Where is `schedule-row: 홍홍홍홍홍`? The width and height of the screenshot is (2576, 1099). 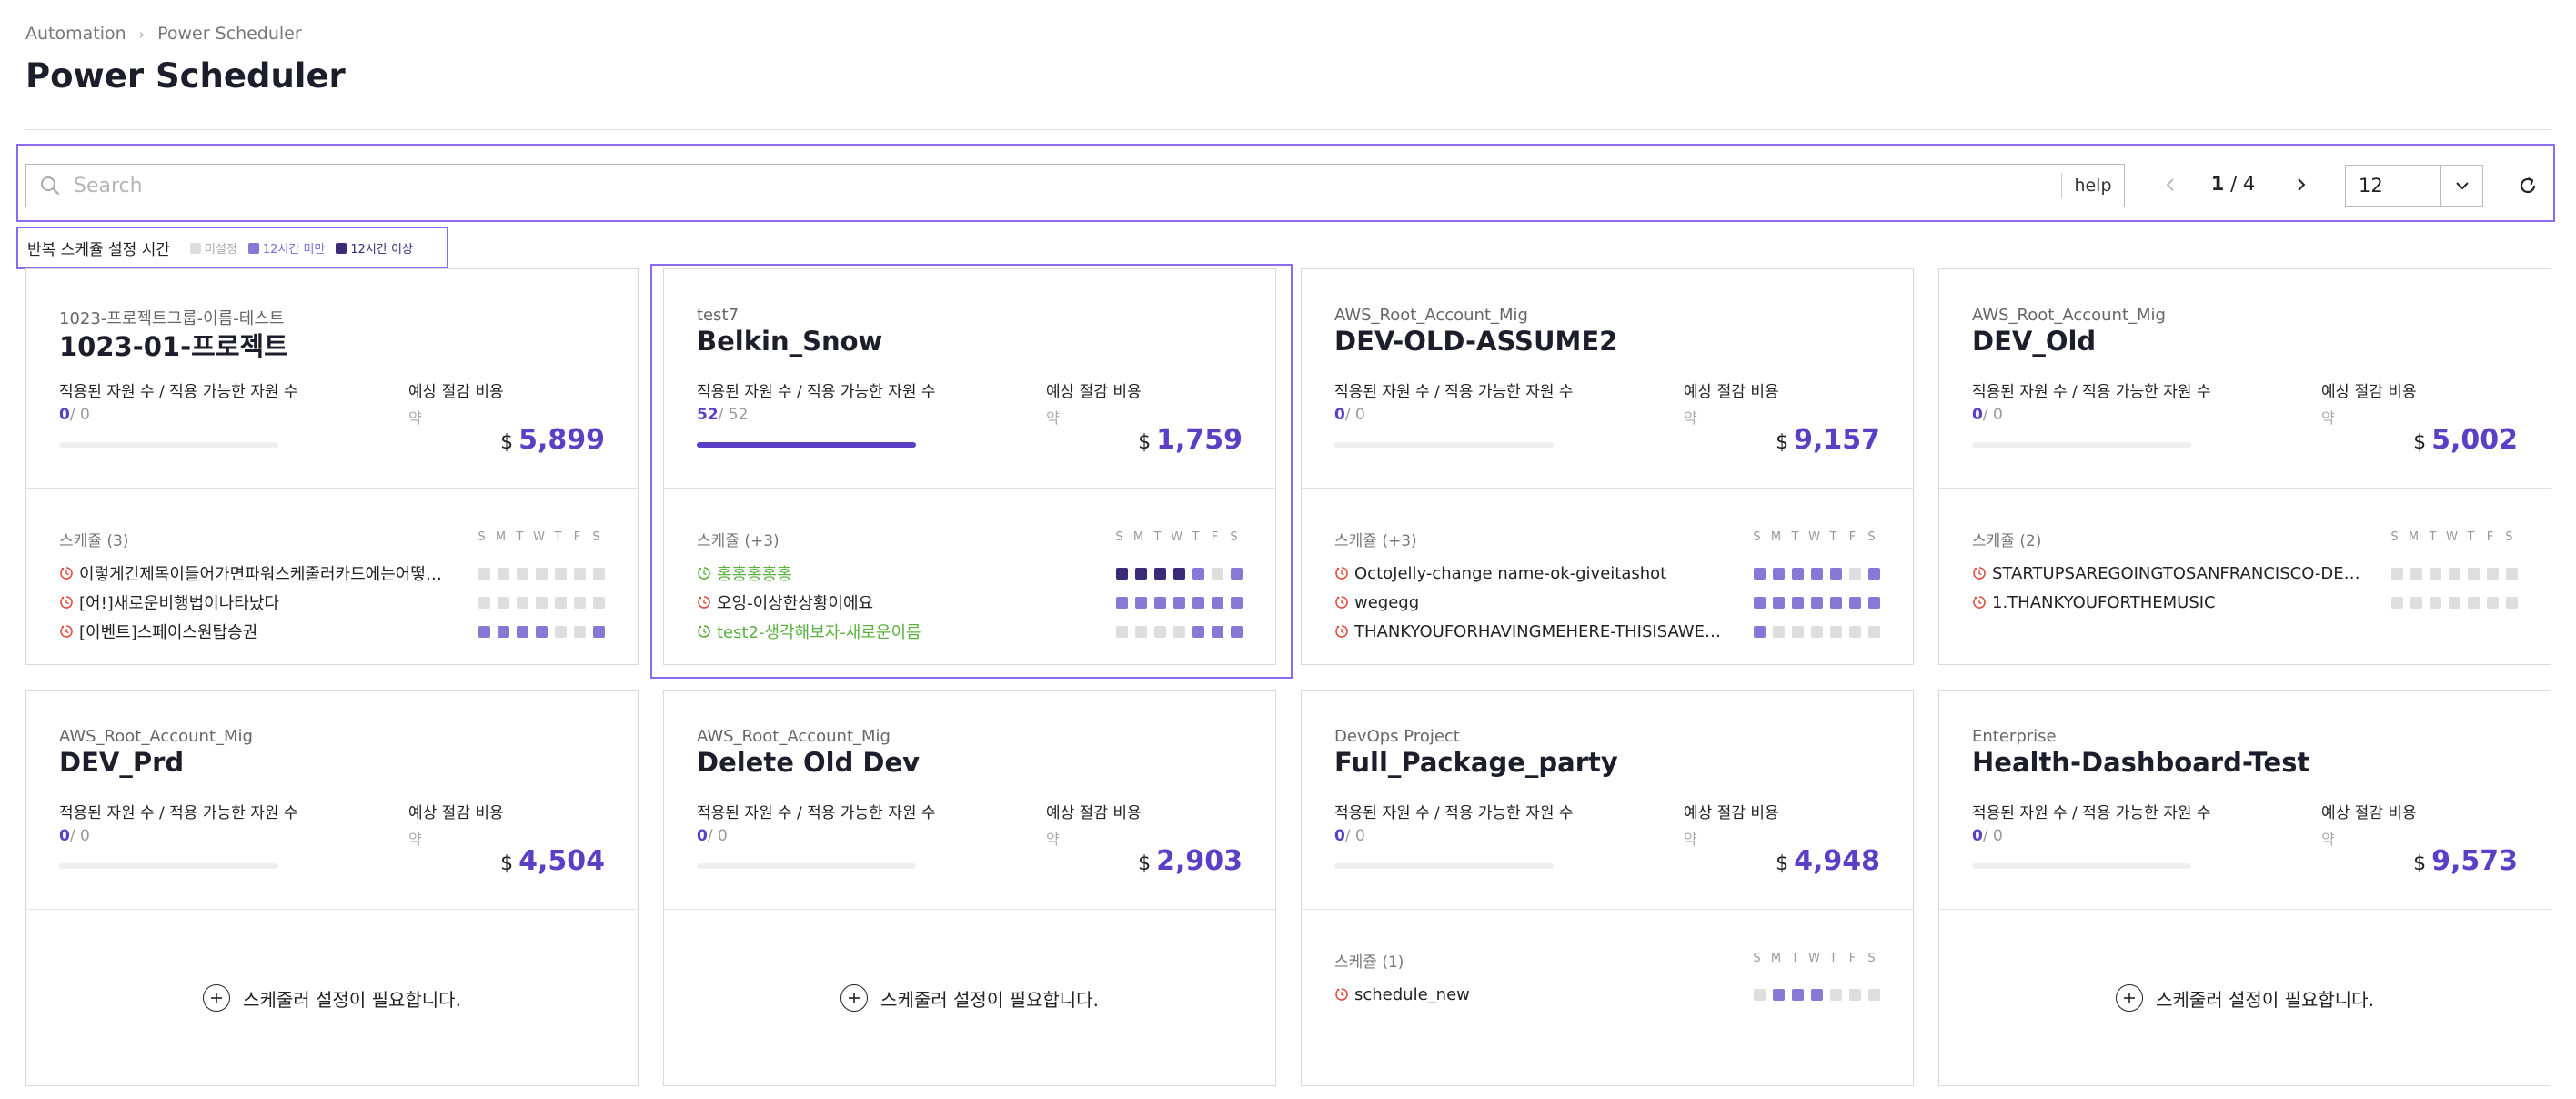
schedule-row: 홍홍홍홍홍 is located at coordinates (970, 573).